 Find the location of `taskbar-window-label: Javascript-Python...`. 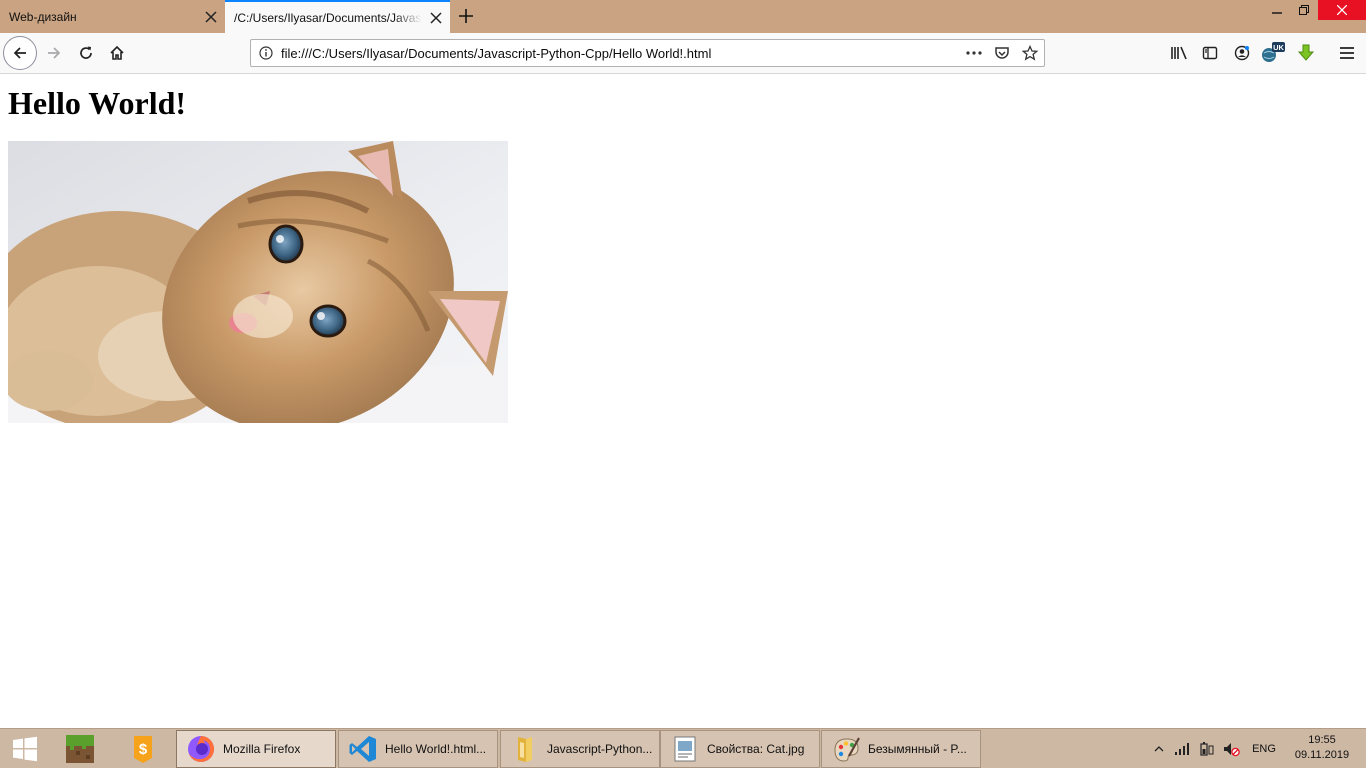

taskbar-window-label: Javascript-Python... is located at coordinates (600, 749).